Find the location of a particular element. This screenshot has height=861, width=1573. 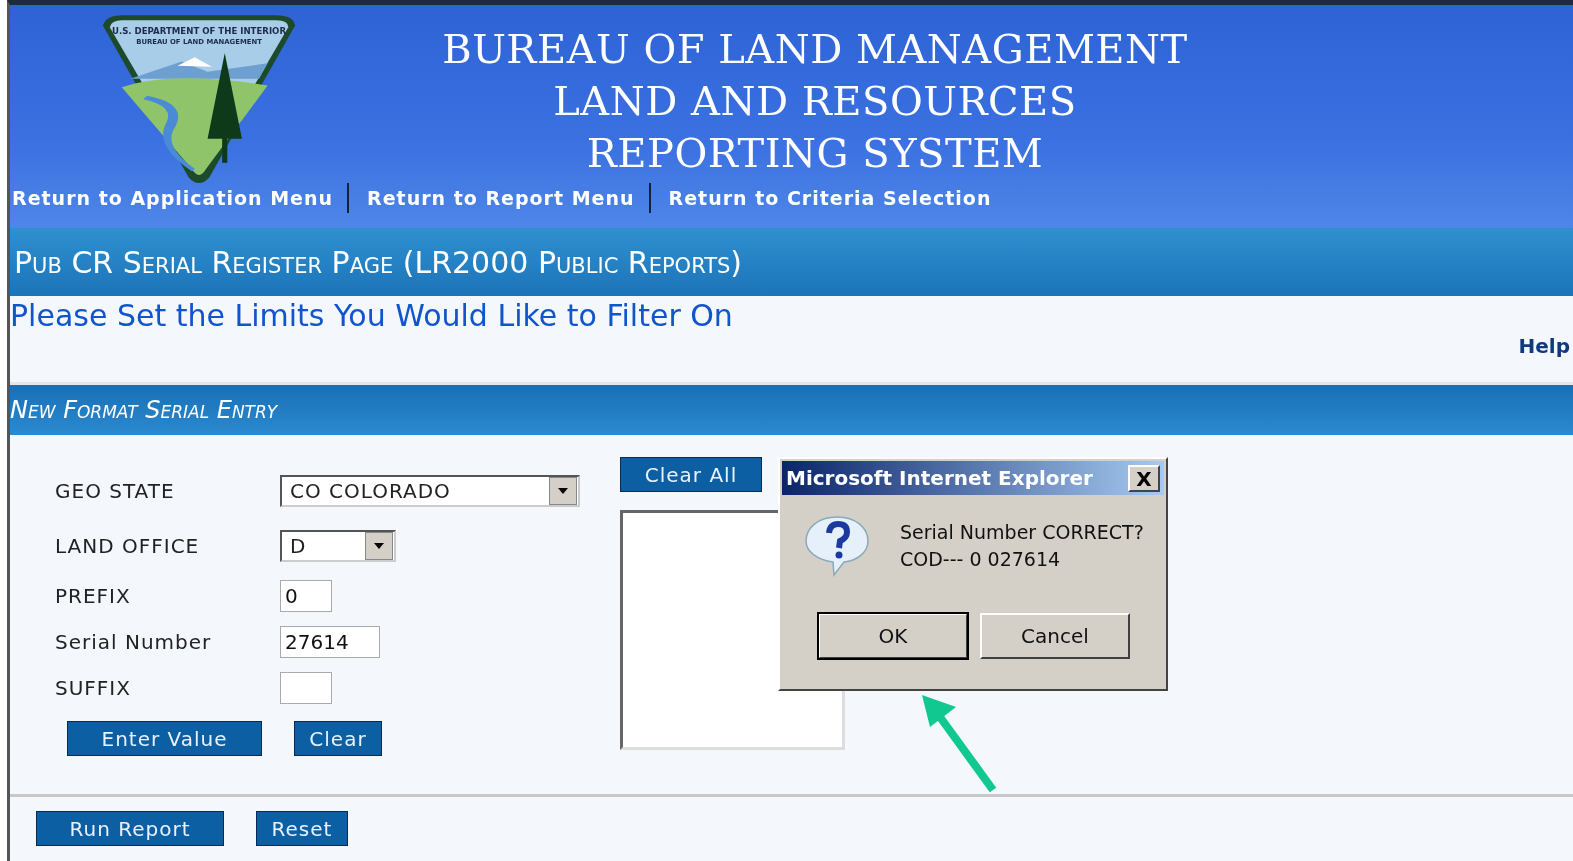

field-label: GEO STATE is located at coordinates (115, 491).